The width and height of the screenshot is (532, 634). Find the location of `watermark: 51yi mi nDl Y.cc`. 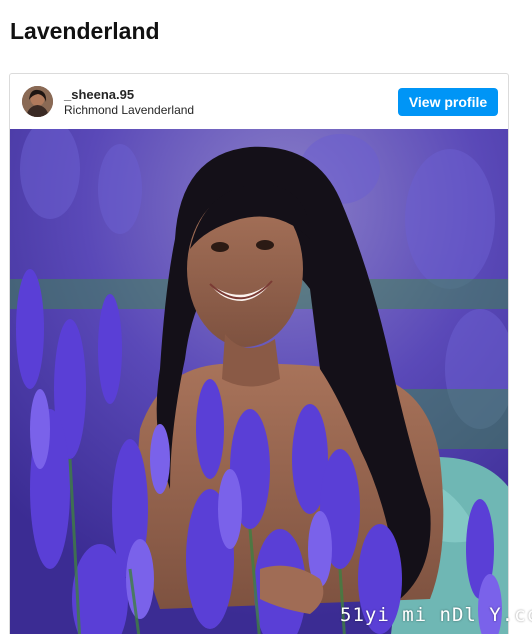

watermark: 51yi mi nDl Y.cc is located at coordinates (436, 615).